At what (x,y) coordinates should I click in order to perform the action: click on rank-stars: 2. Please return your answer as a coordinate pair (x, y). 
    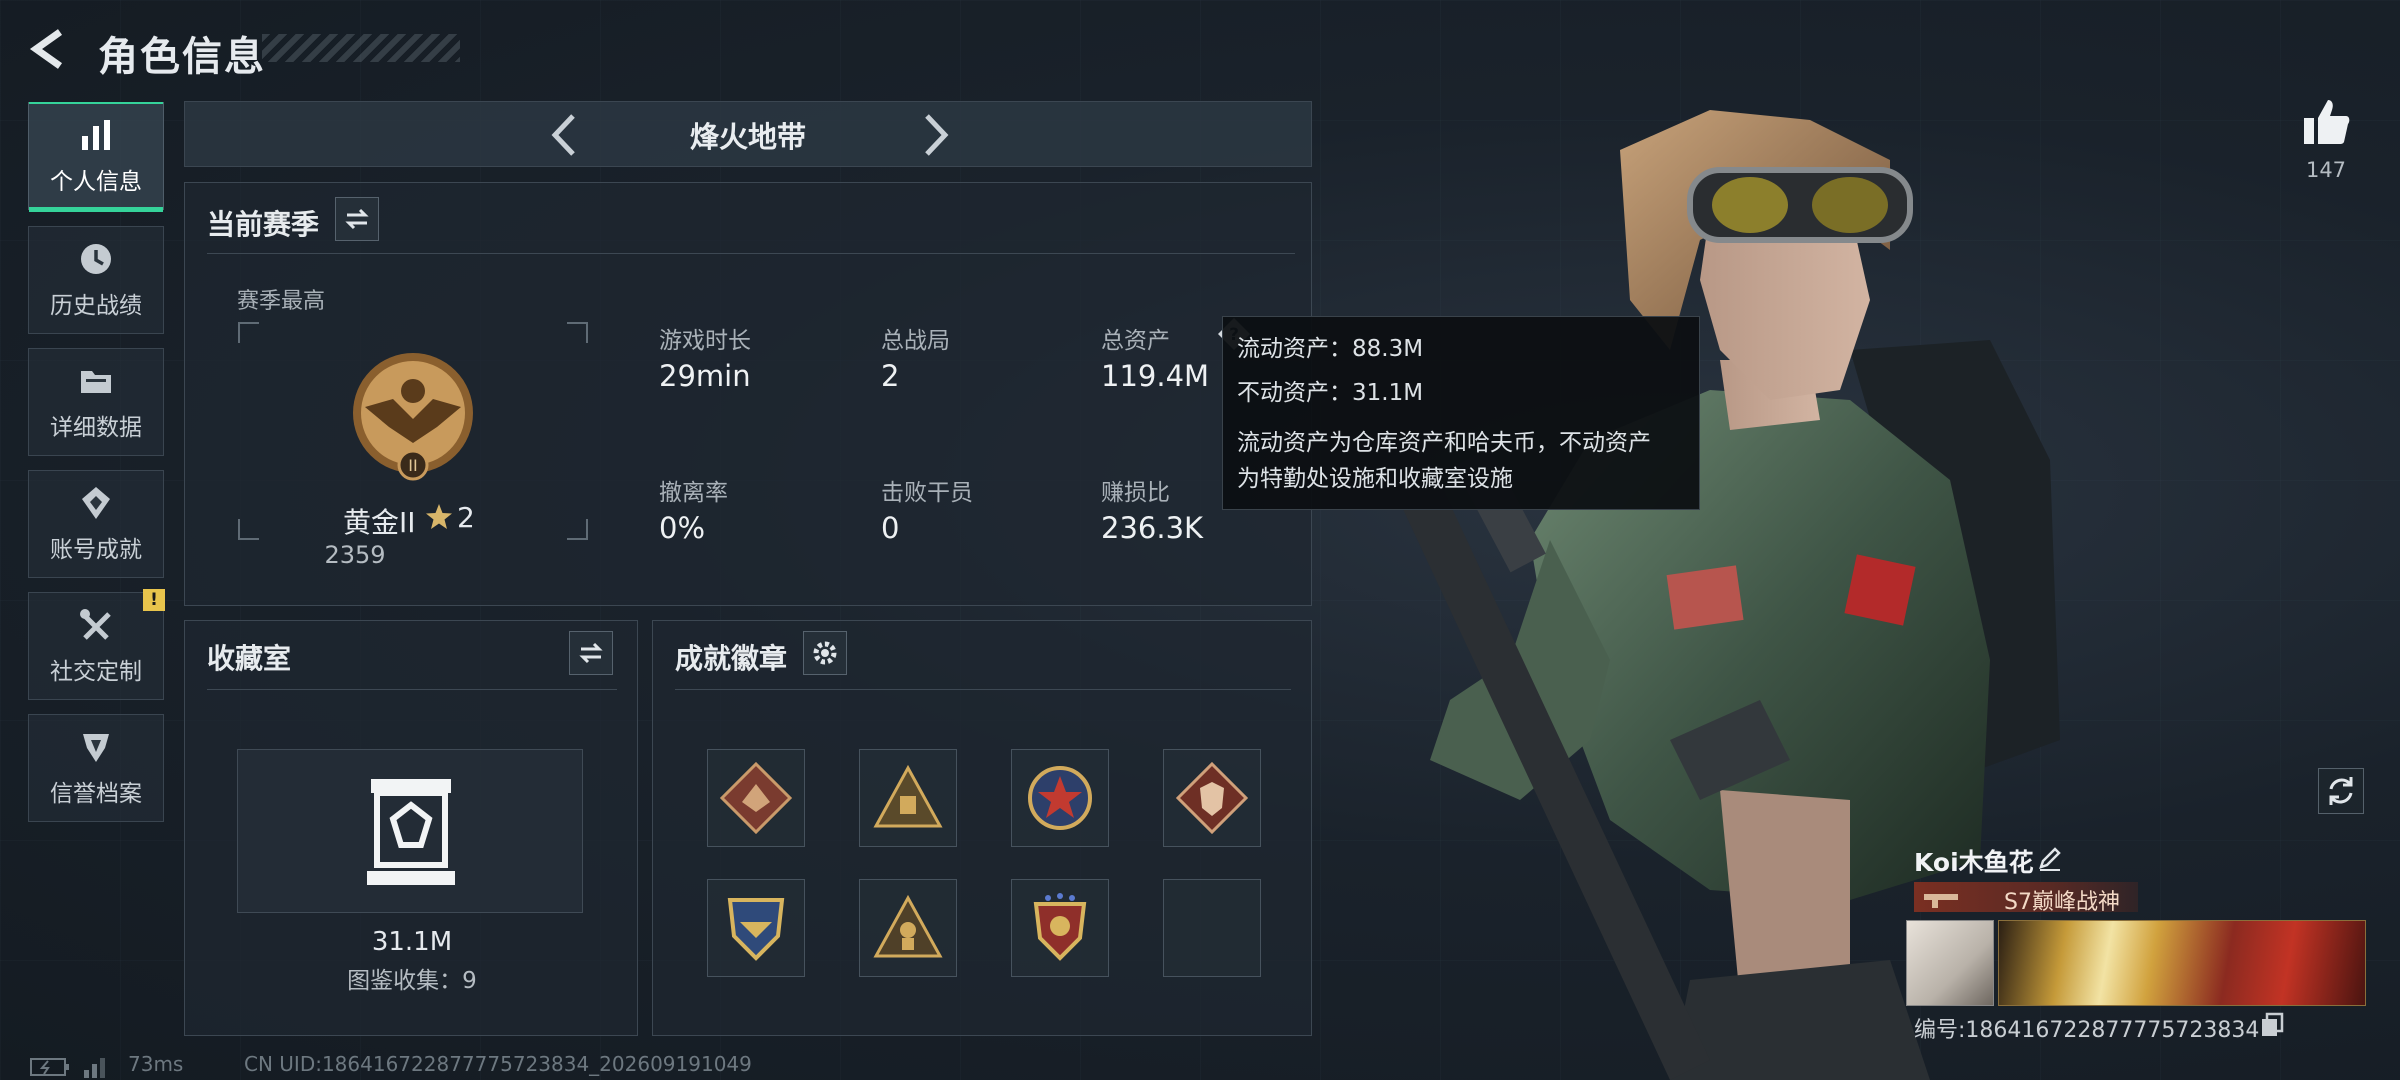
    Looking at the image, I should click on (466, 517).